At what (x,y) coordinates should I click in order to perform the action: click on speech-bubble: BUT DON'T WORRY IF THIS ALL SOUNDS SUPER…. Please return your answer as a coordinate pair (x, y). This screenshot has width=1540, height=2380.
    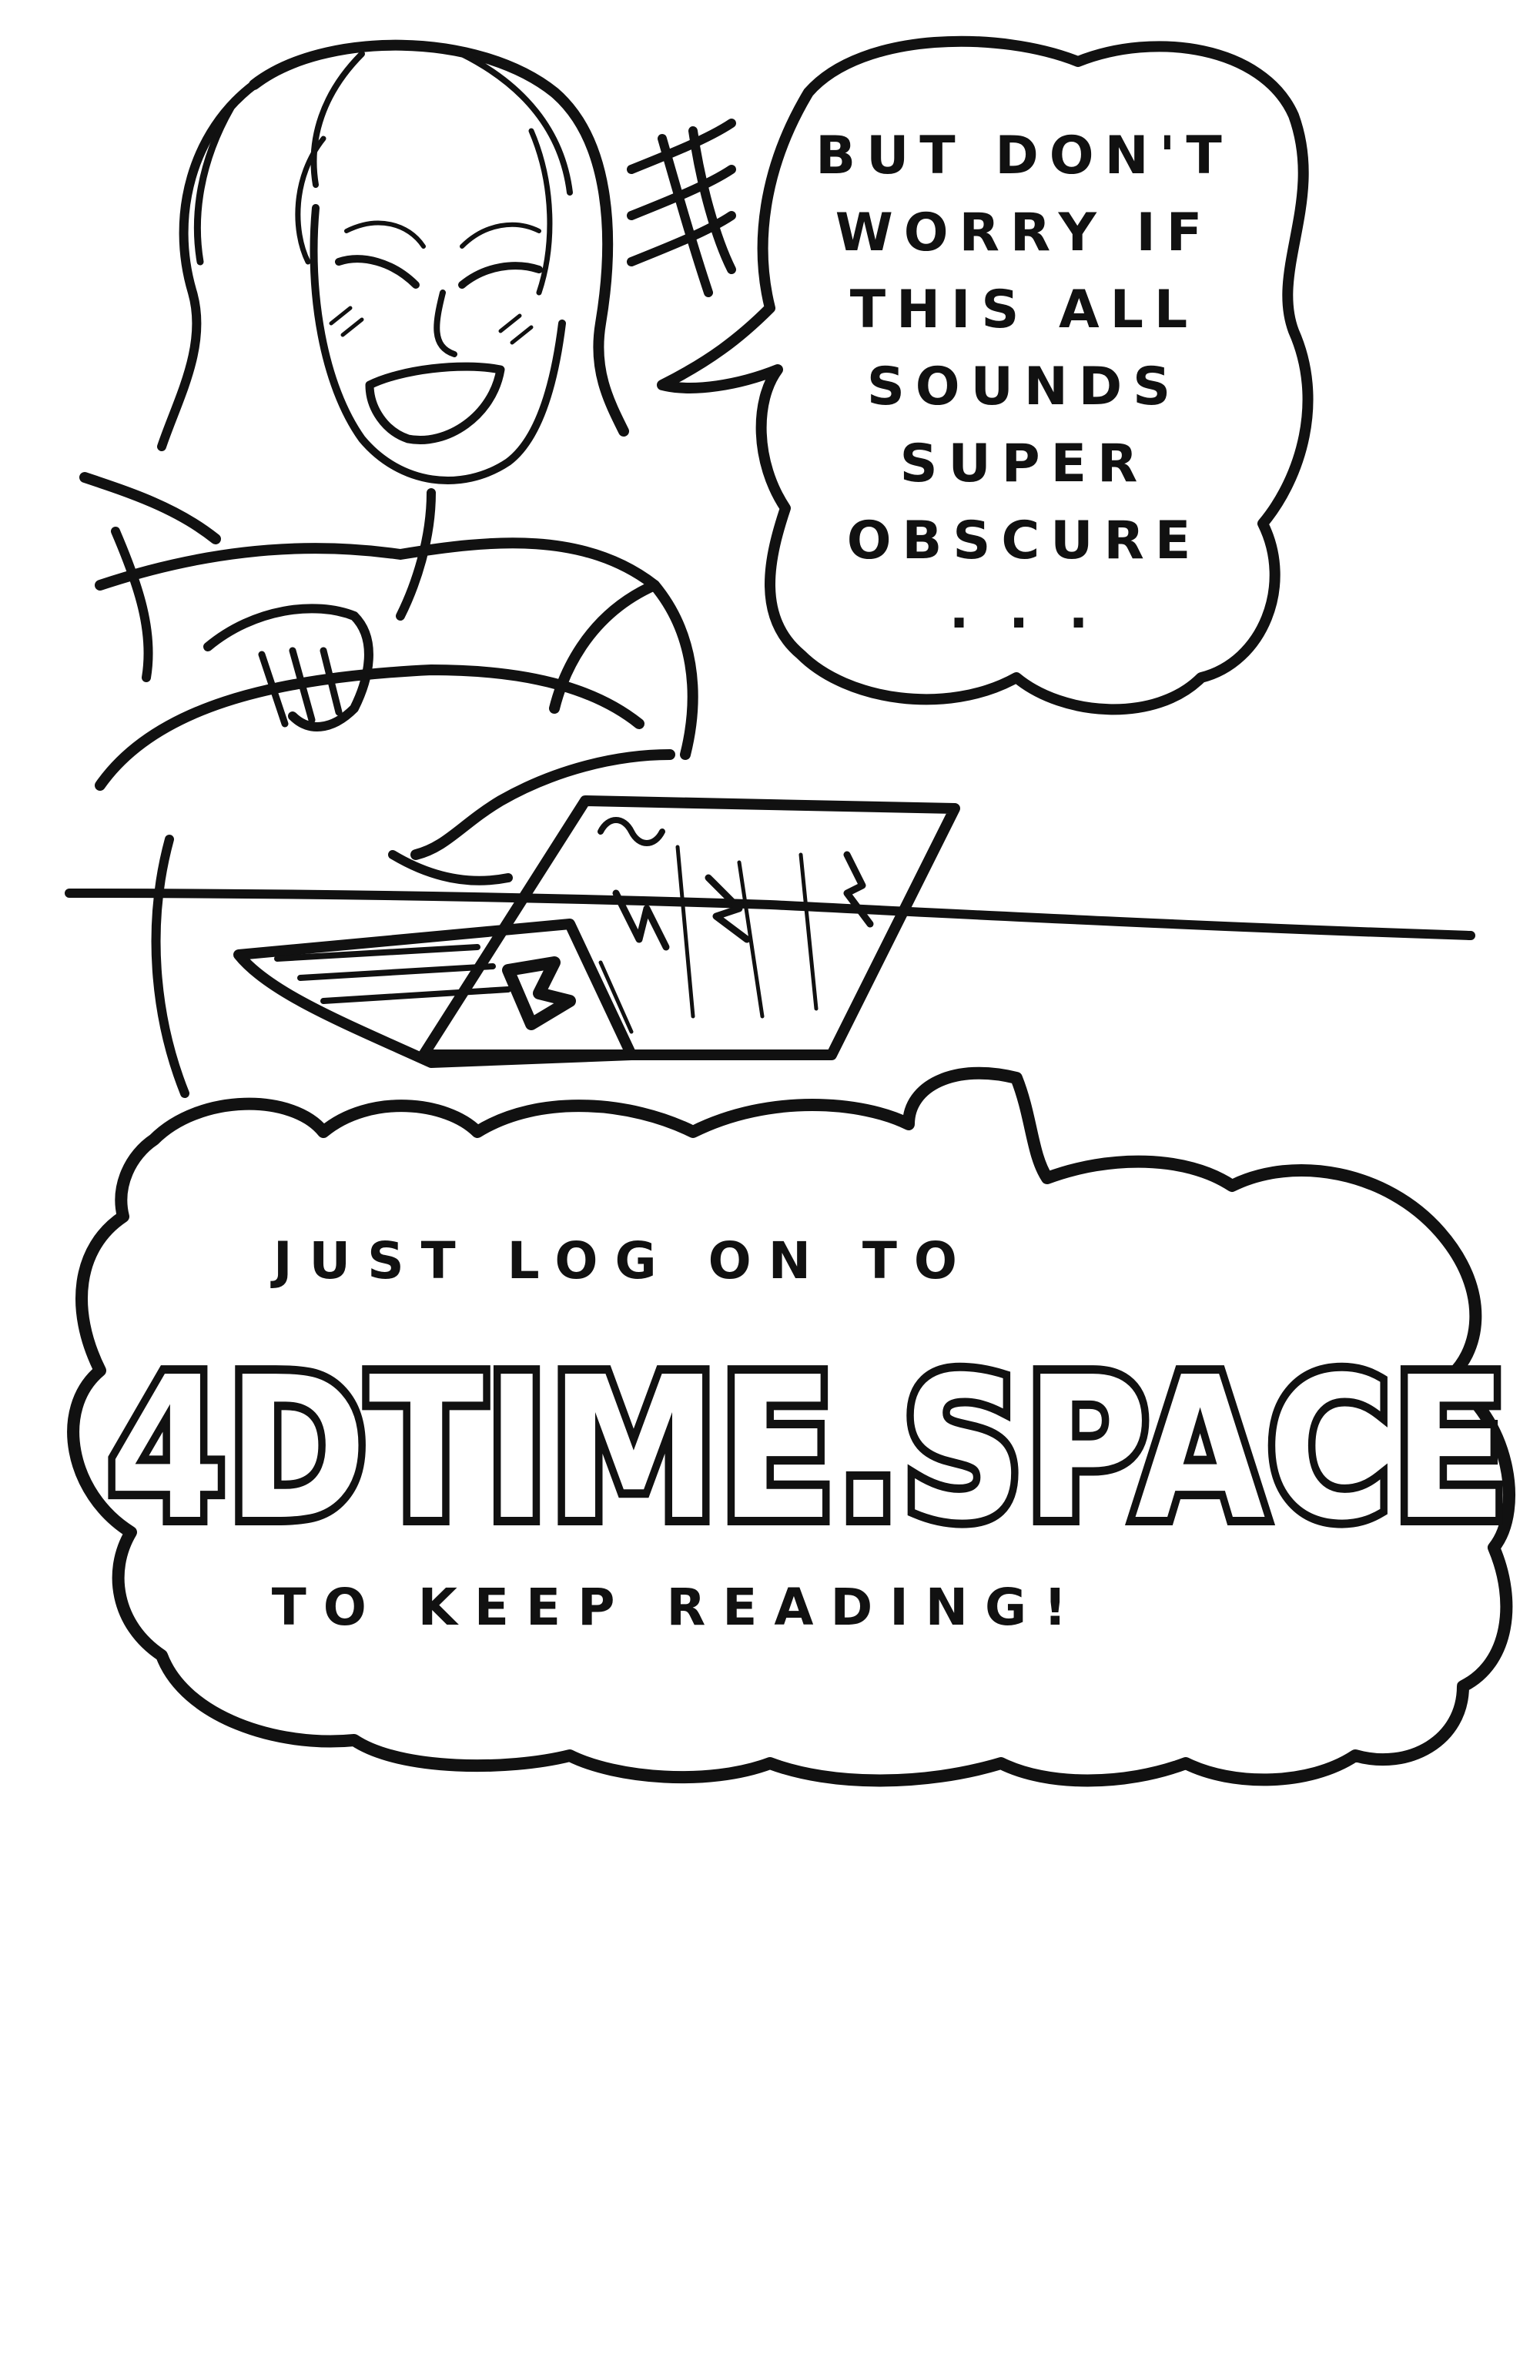
    Looking at the image, I should click on (985, 375).